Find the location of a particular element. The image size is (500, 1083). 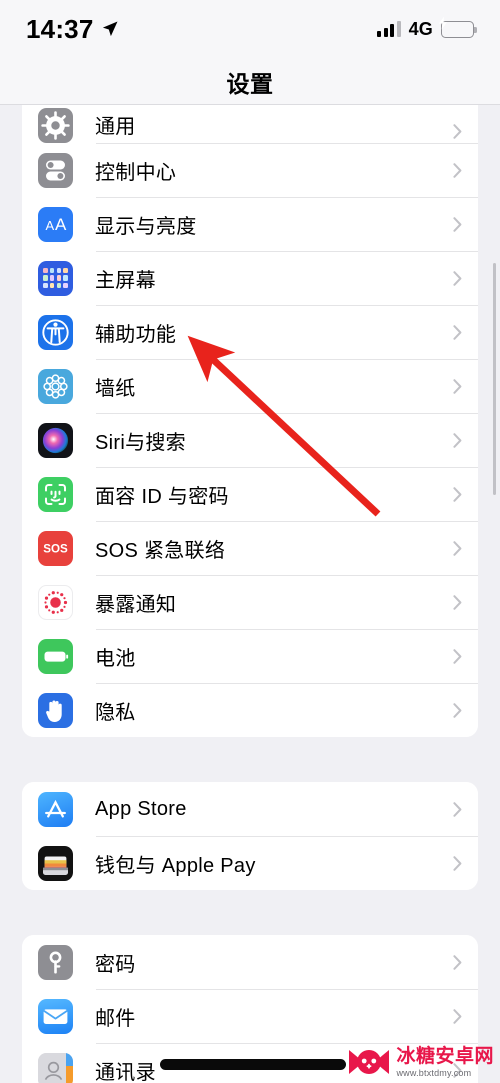

siri-orb-icon is located at coordinates (55, 440).